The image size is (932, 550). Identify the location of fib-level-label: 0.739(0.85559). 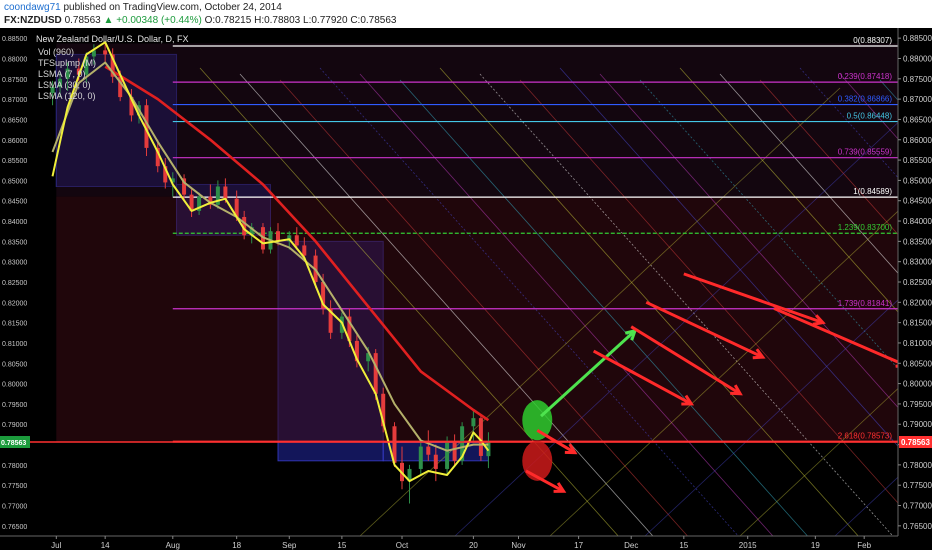
(865, 152).